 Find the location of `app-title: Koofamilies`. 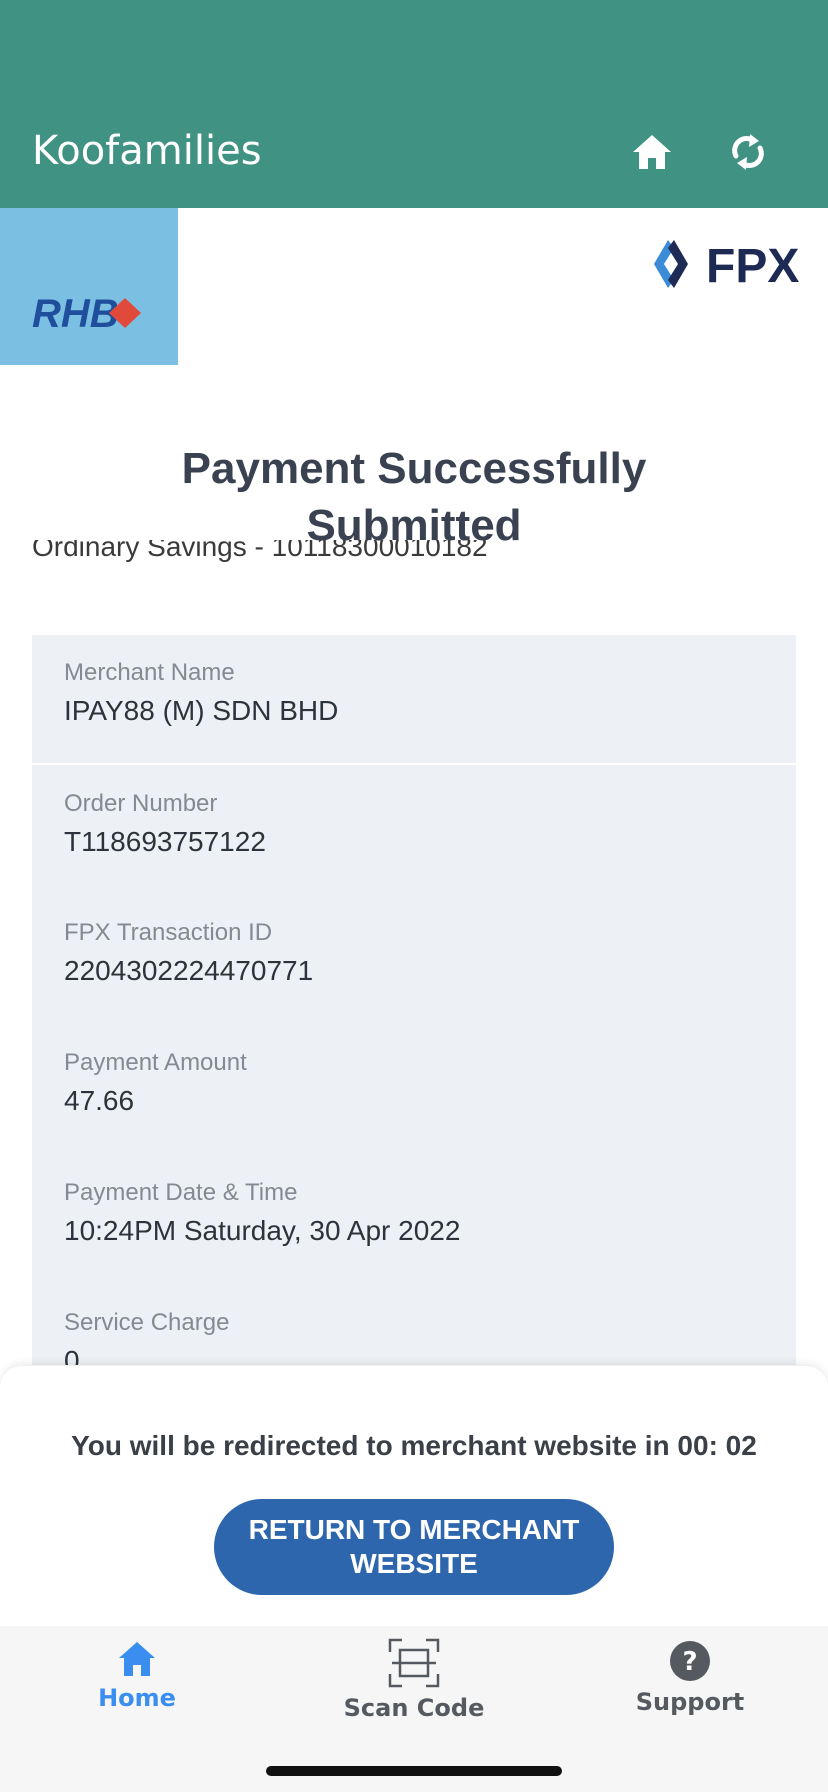

app-title: Koofamilies is located at coordinates (147, 151).